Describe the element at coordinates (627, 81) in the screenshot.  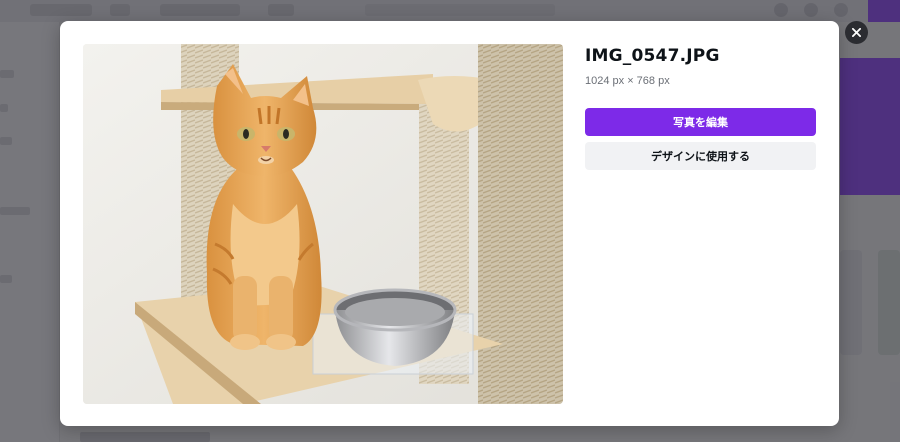
I see `image-dimensions: 1024 px × 768 px` at that location.